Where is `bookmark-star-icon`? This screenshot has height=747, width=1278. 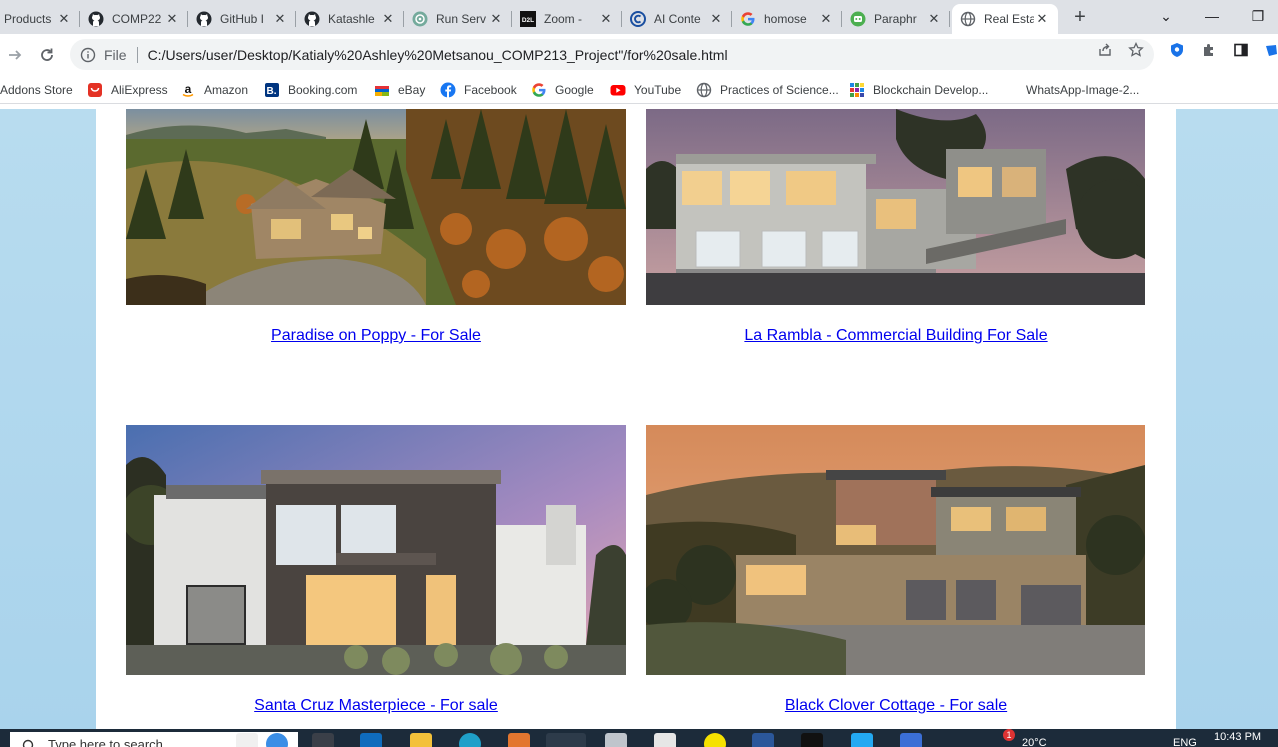
bookmark-star-icon is located at coordinates (1136, 50).